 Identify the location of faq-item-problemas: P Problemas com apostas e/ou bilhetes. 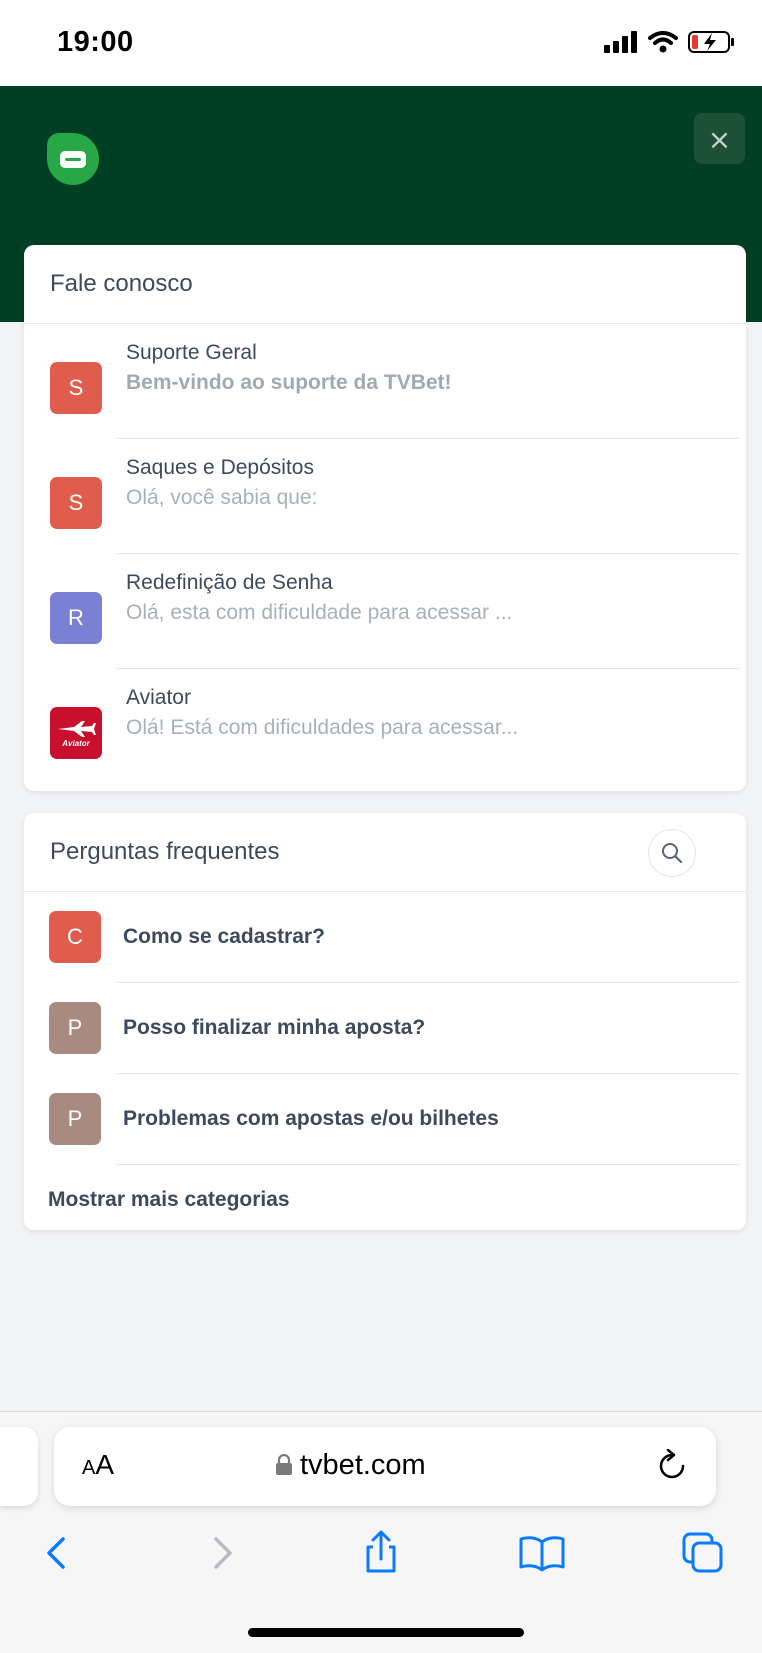
(385, 1119).